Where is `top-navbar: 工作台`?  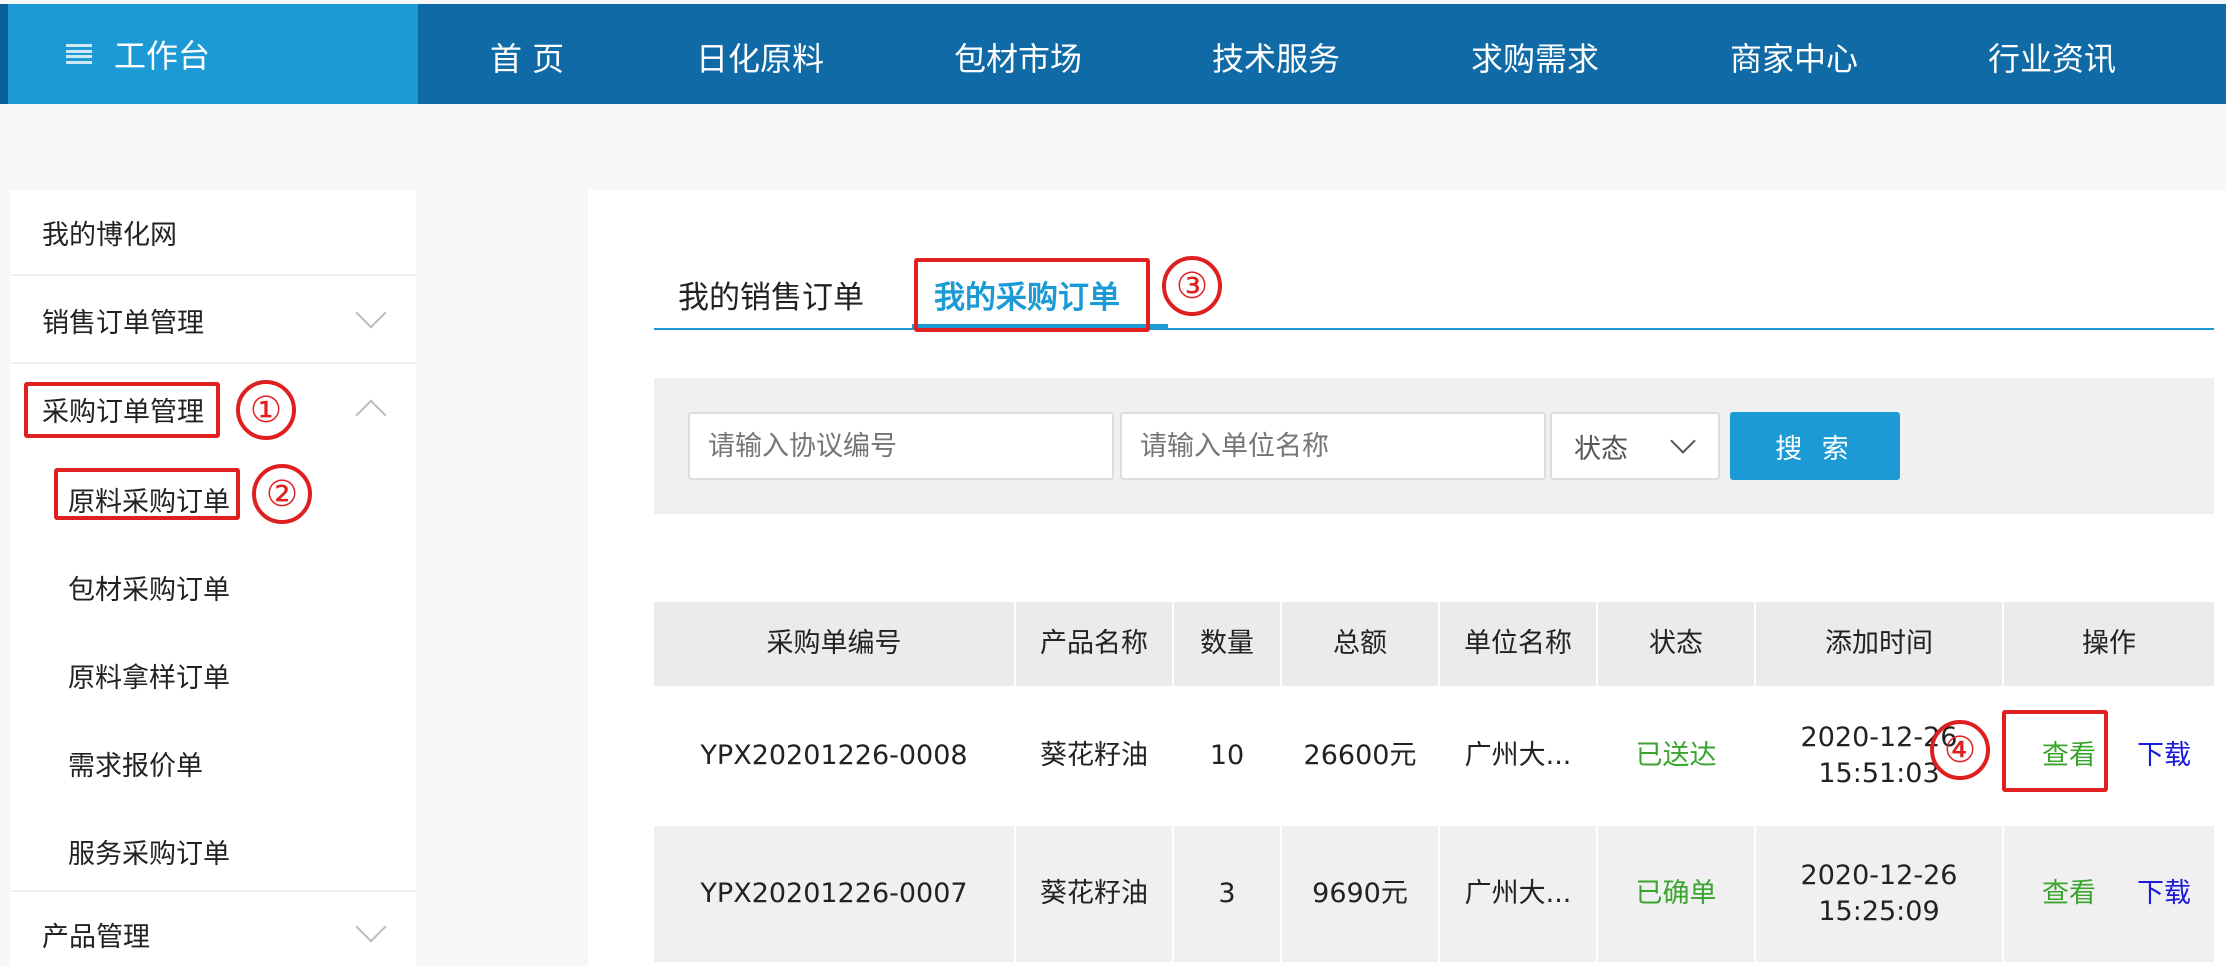 top-navbar: 工作台 is located at coordinates (1113, 54).